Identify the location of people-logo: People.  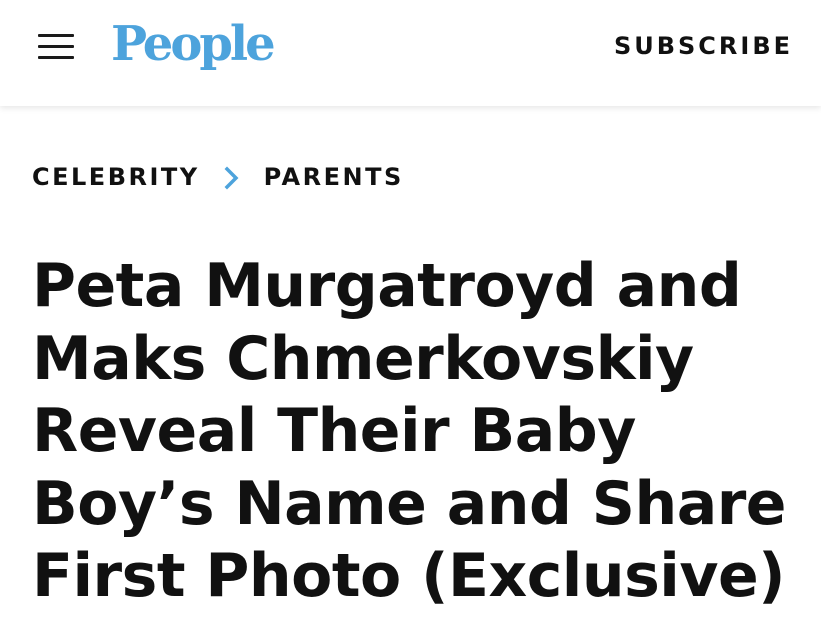
(193, 44).